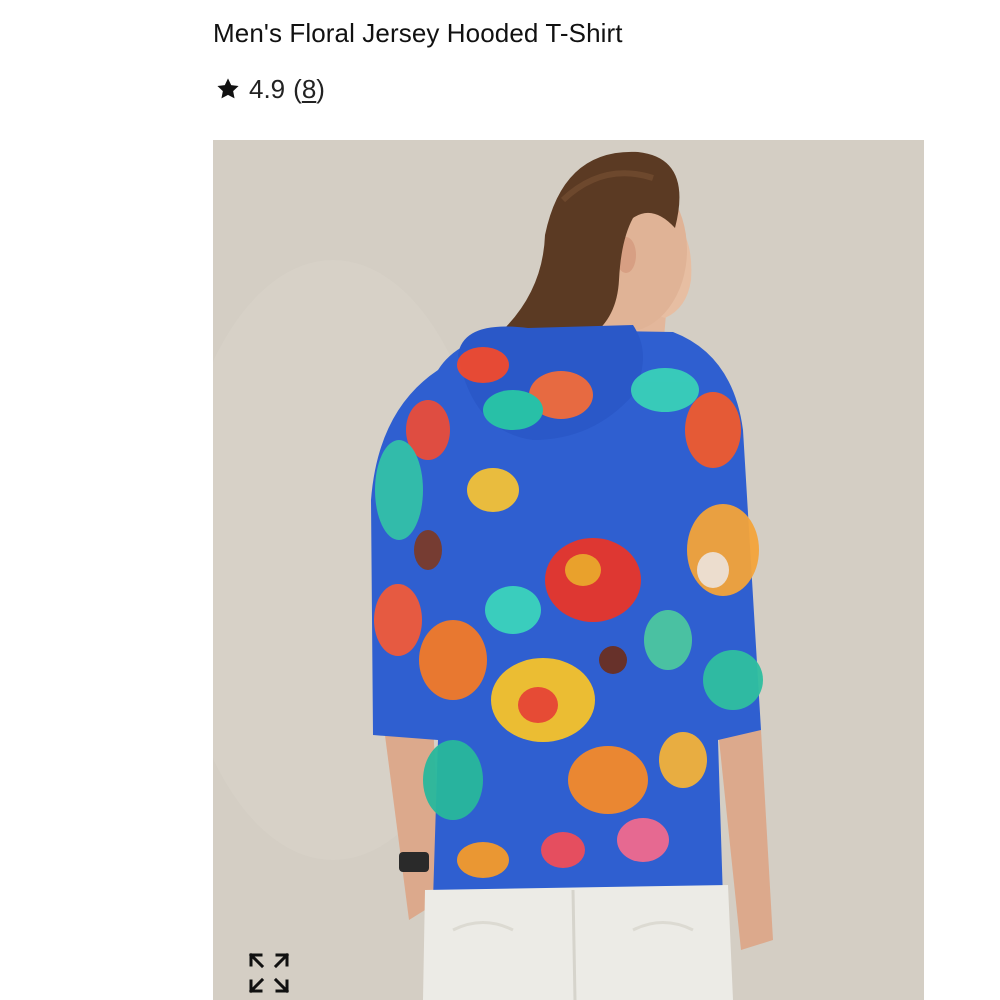  What do you see at coordinates (228, 88) in the screenshot?
I see `star-icon` at bounding box center [228, 88].